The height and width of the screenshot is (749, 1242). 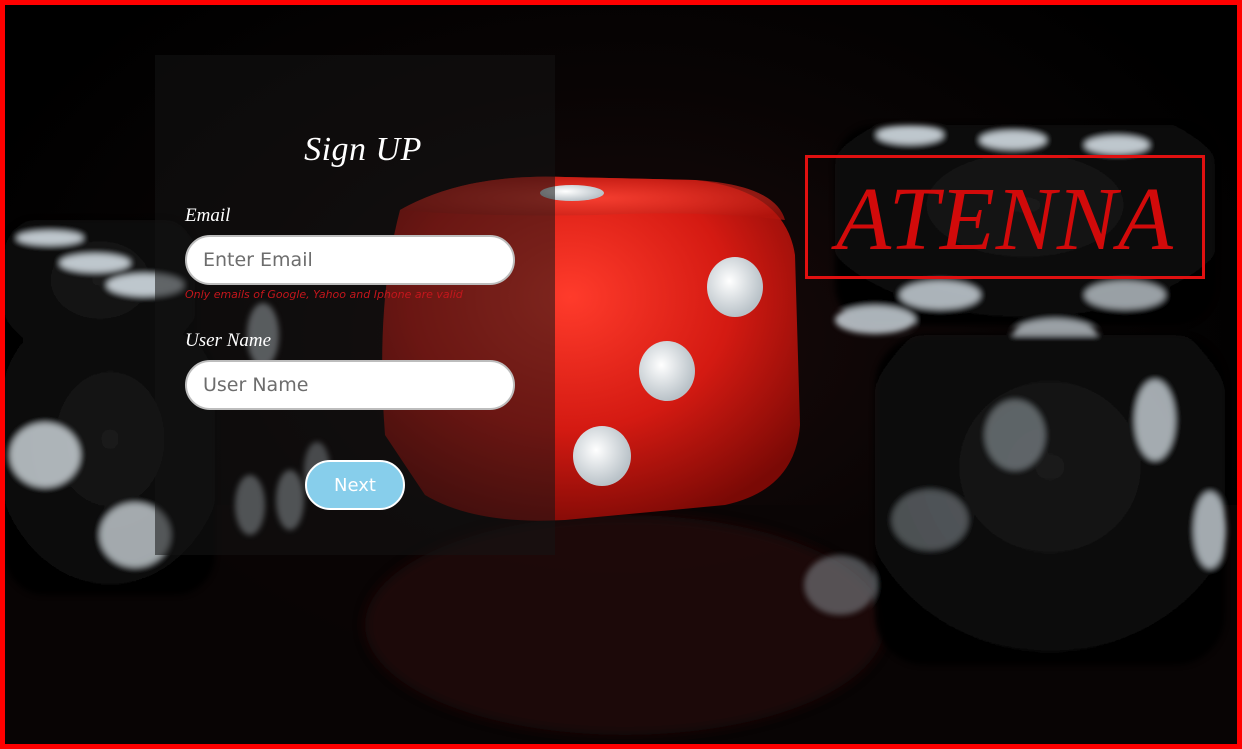 I want to click on email-label: Email, so click(x=208, y=215).